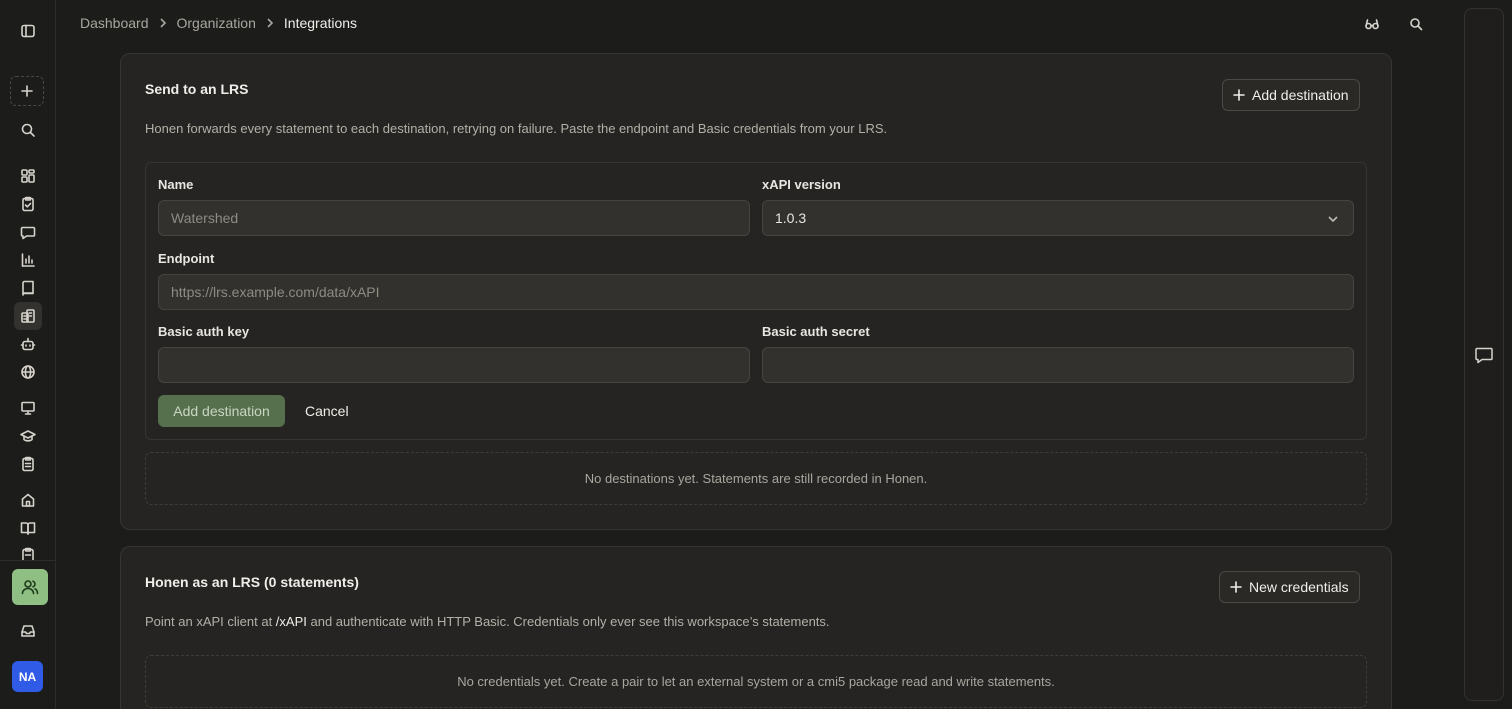 The image size is (1512, 709). What do you see at coordinates (186, 258) in the screenshot?
I see `endpoint-label: Endpoint` at bounding box center [186, 258].